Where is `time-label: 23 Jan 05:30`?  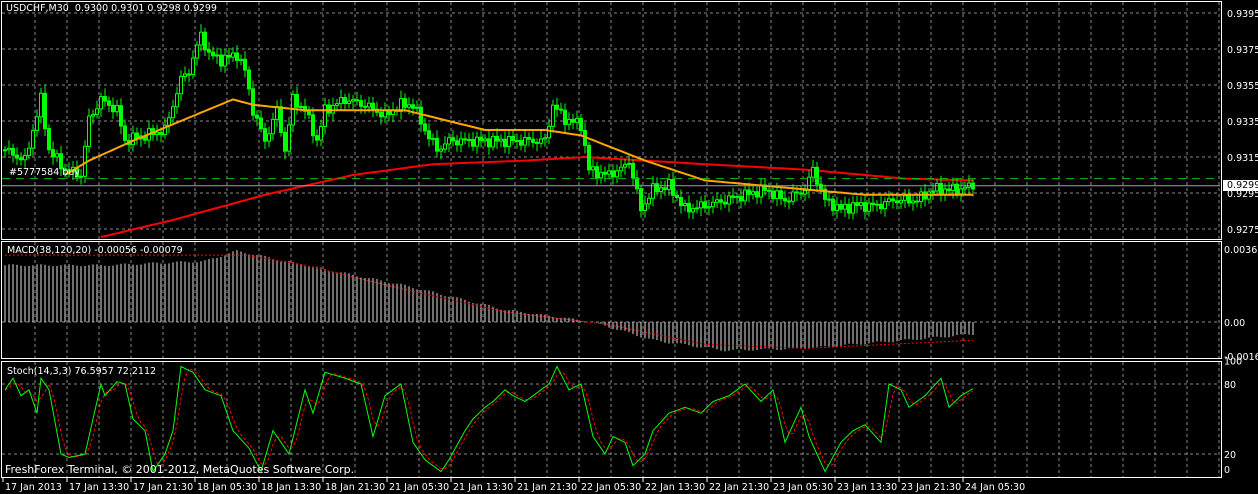
time-label: 23 Jan 05:30 is located at coordinates (803, 487).